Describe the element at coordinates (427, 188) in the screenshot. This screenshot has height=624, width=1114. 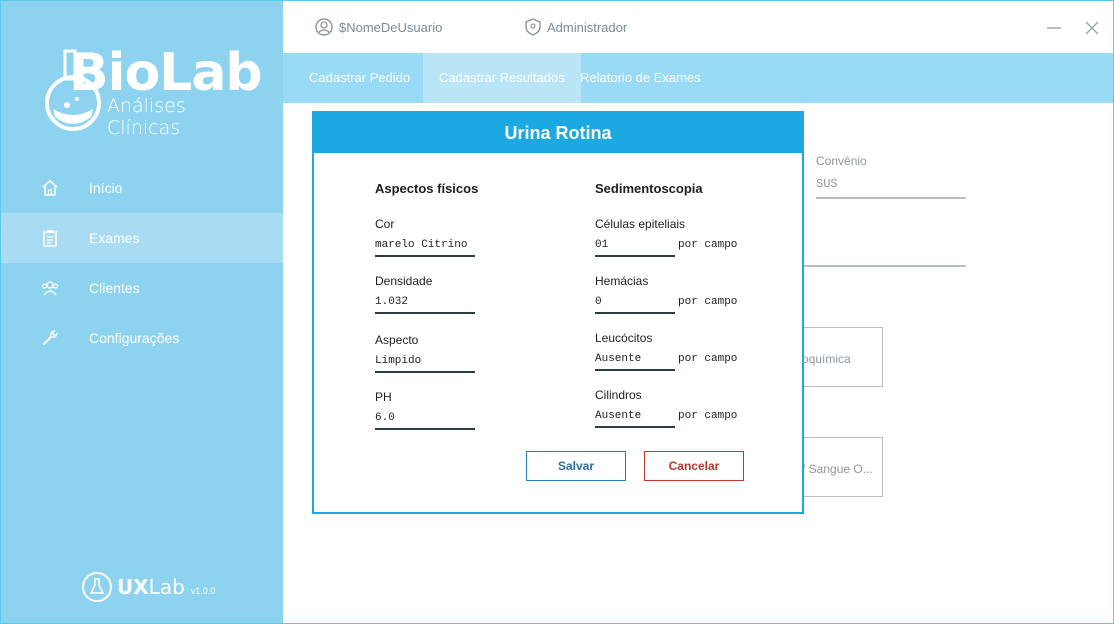
I see `aspectos-fisicos-title: Aspectos físicos` at that location.